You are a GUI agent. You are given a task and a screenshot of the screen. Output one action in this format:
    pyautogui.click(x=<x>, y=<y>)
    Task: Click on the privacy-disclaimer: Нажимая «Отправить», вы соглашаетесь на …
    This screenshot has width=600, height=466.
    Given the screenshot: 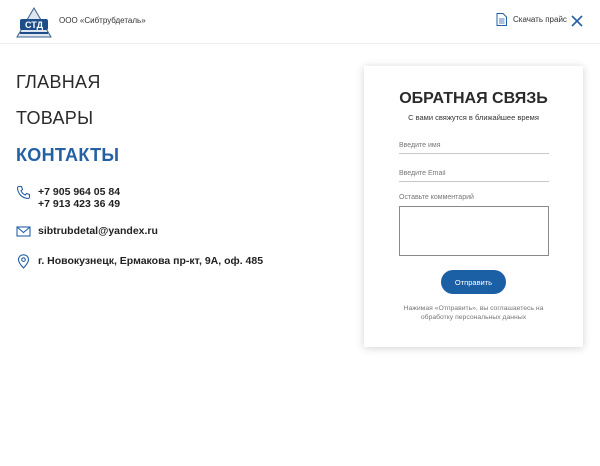 What is the action you would take?
    pyautogui.click(x=473, y=313)
    